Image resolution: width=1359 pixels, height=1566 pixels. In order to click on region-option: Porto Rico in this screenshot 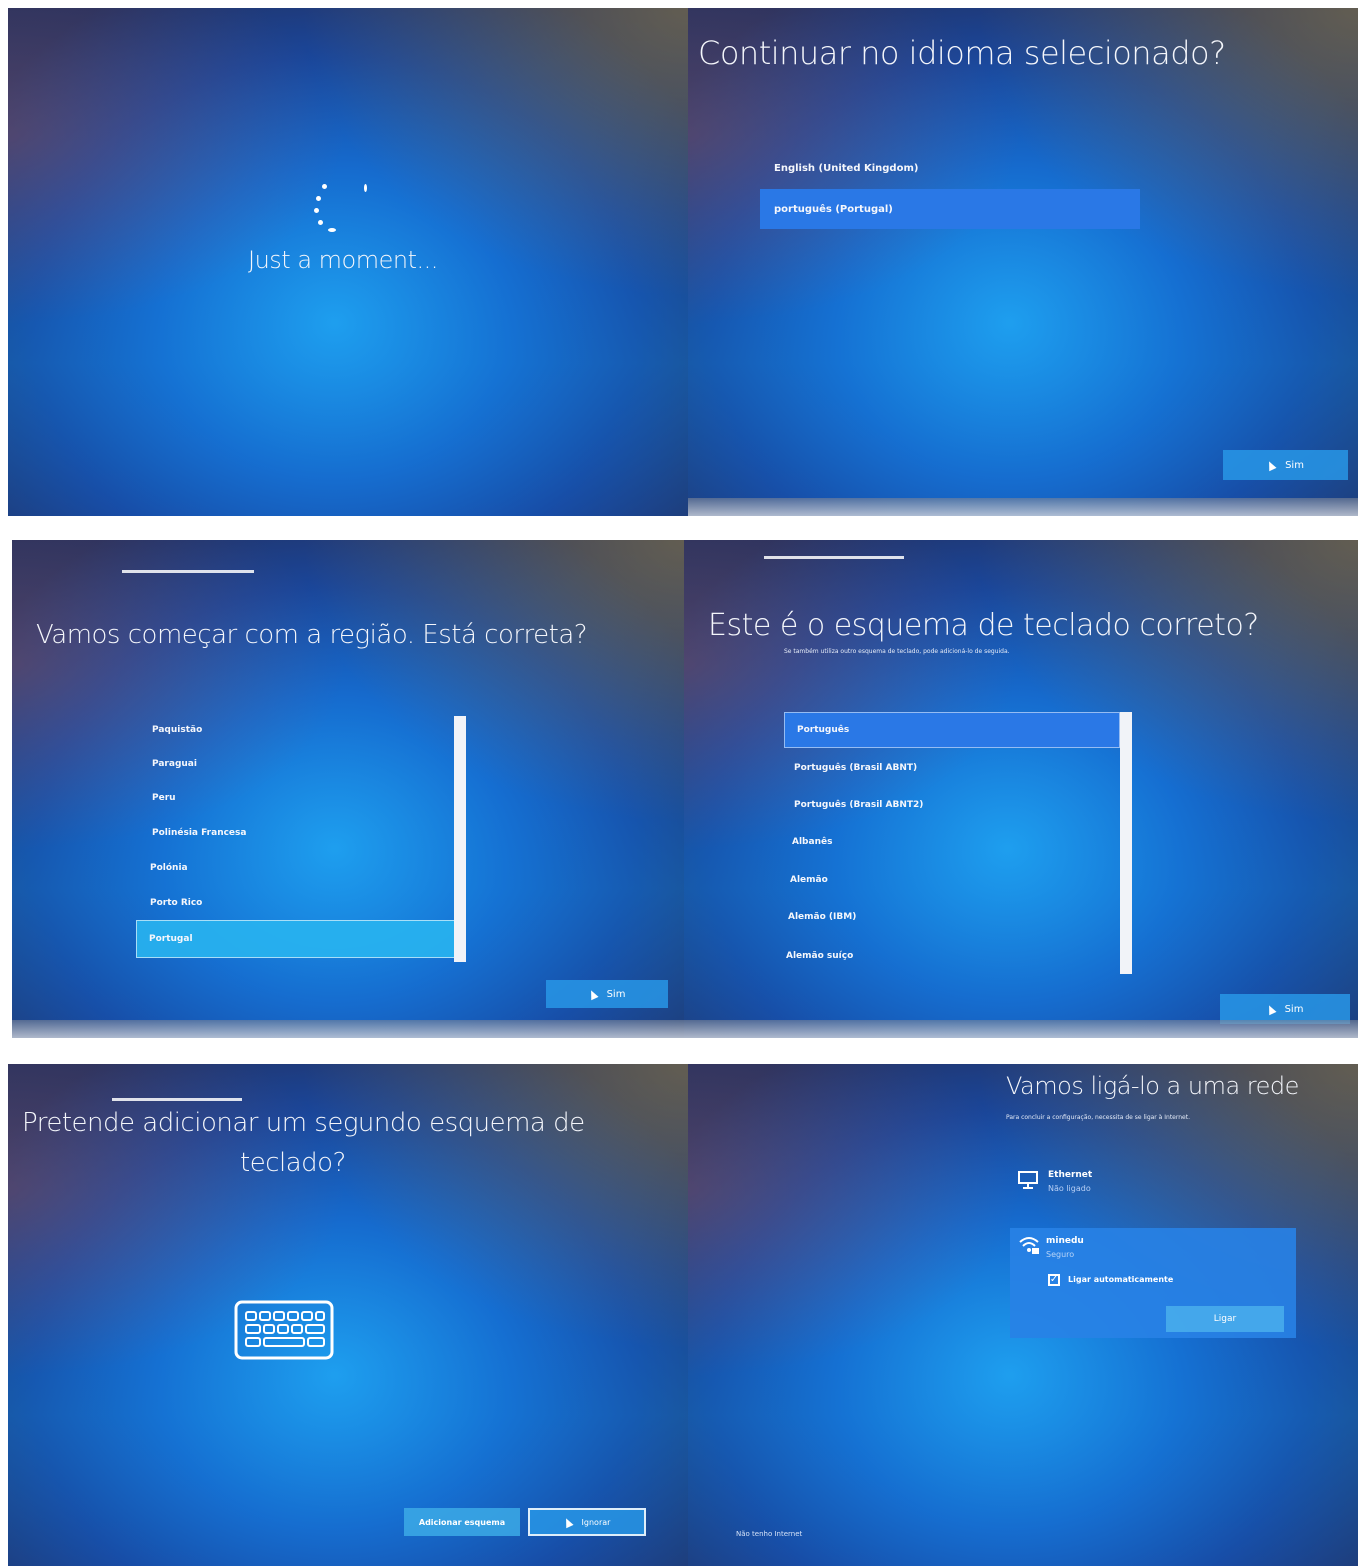, I will do `click(296, 903)`.